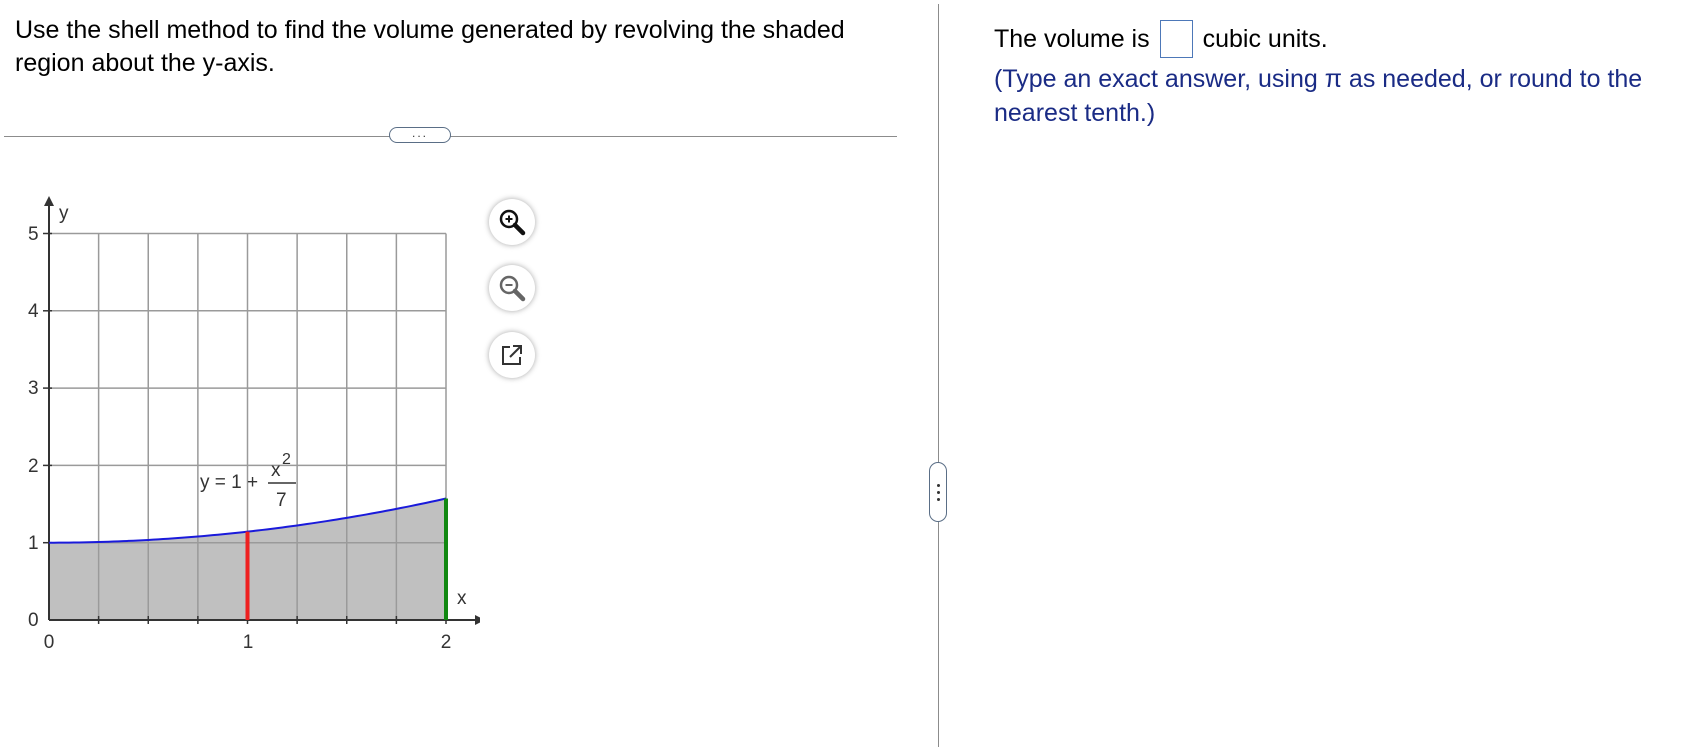 This screenshot has height=747, width=1697. I want to click on answer-prefix: The volume is, so click(1072, 39).